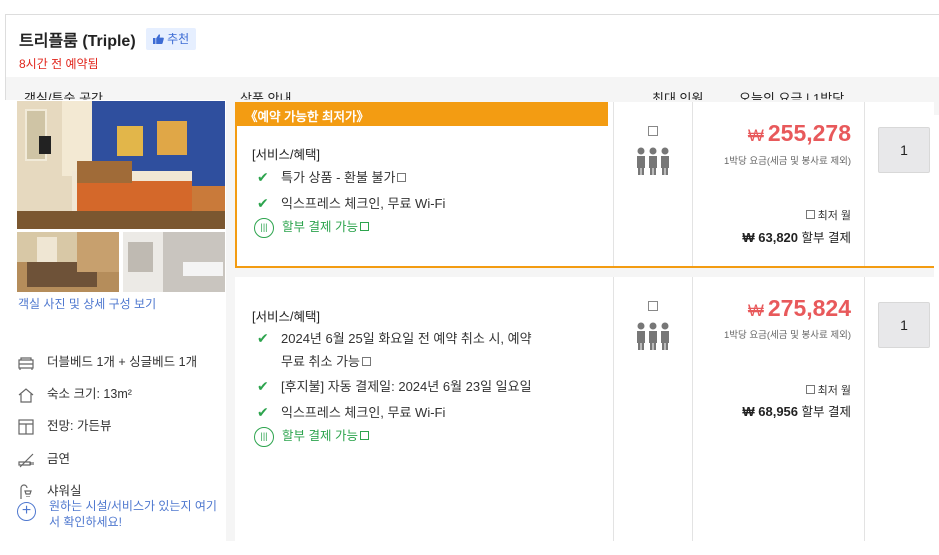 The height and width of the screenshot is (555, 939). Describe the element at coordinates (64, 491) in the screenshot. I see `feature-shower-label: 샤워실` at that location.